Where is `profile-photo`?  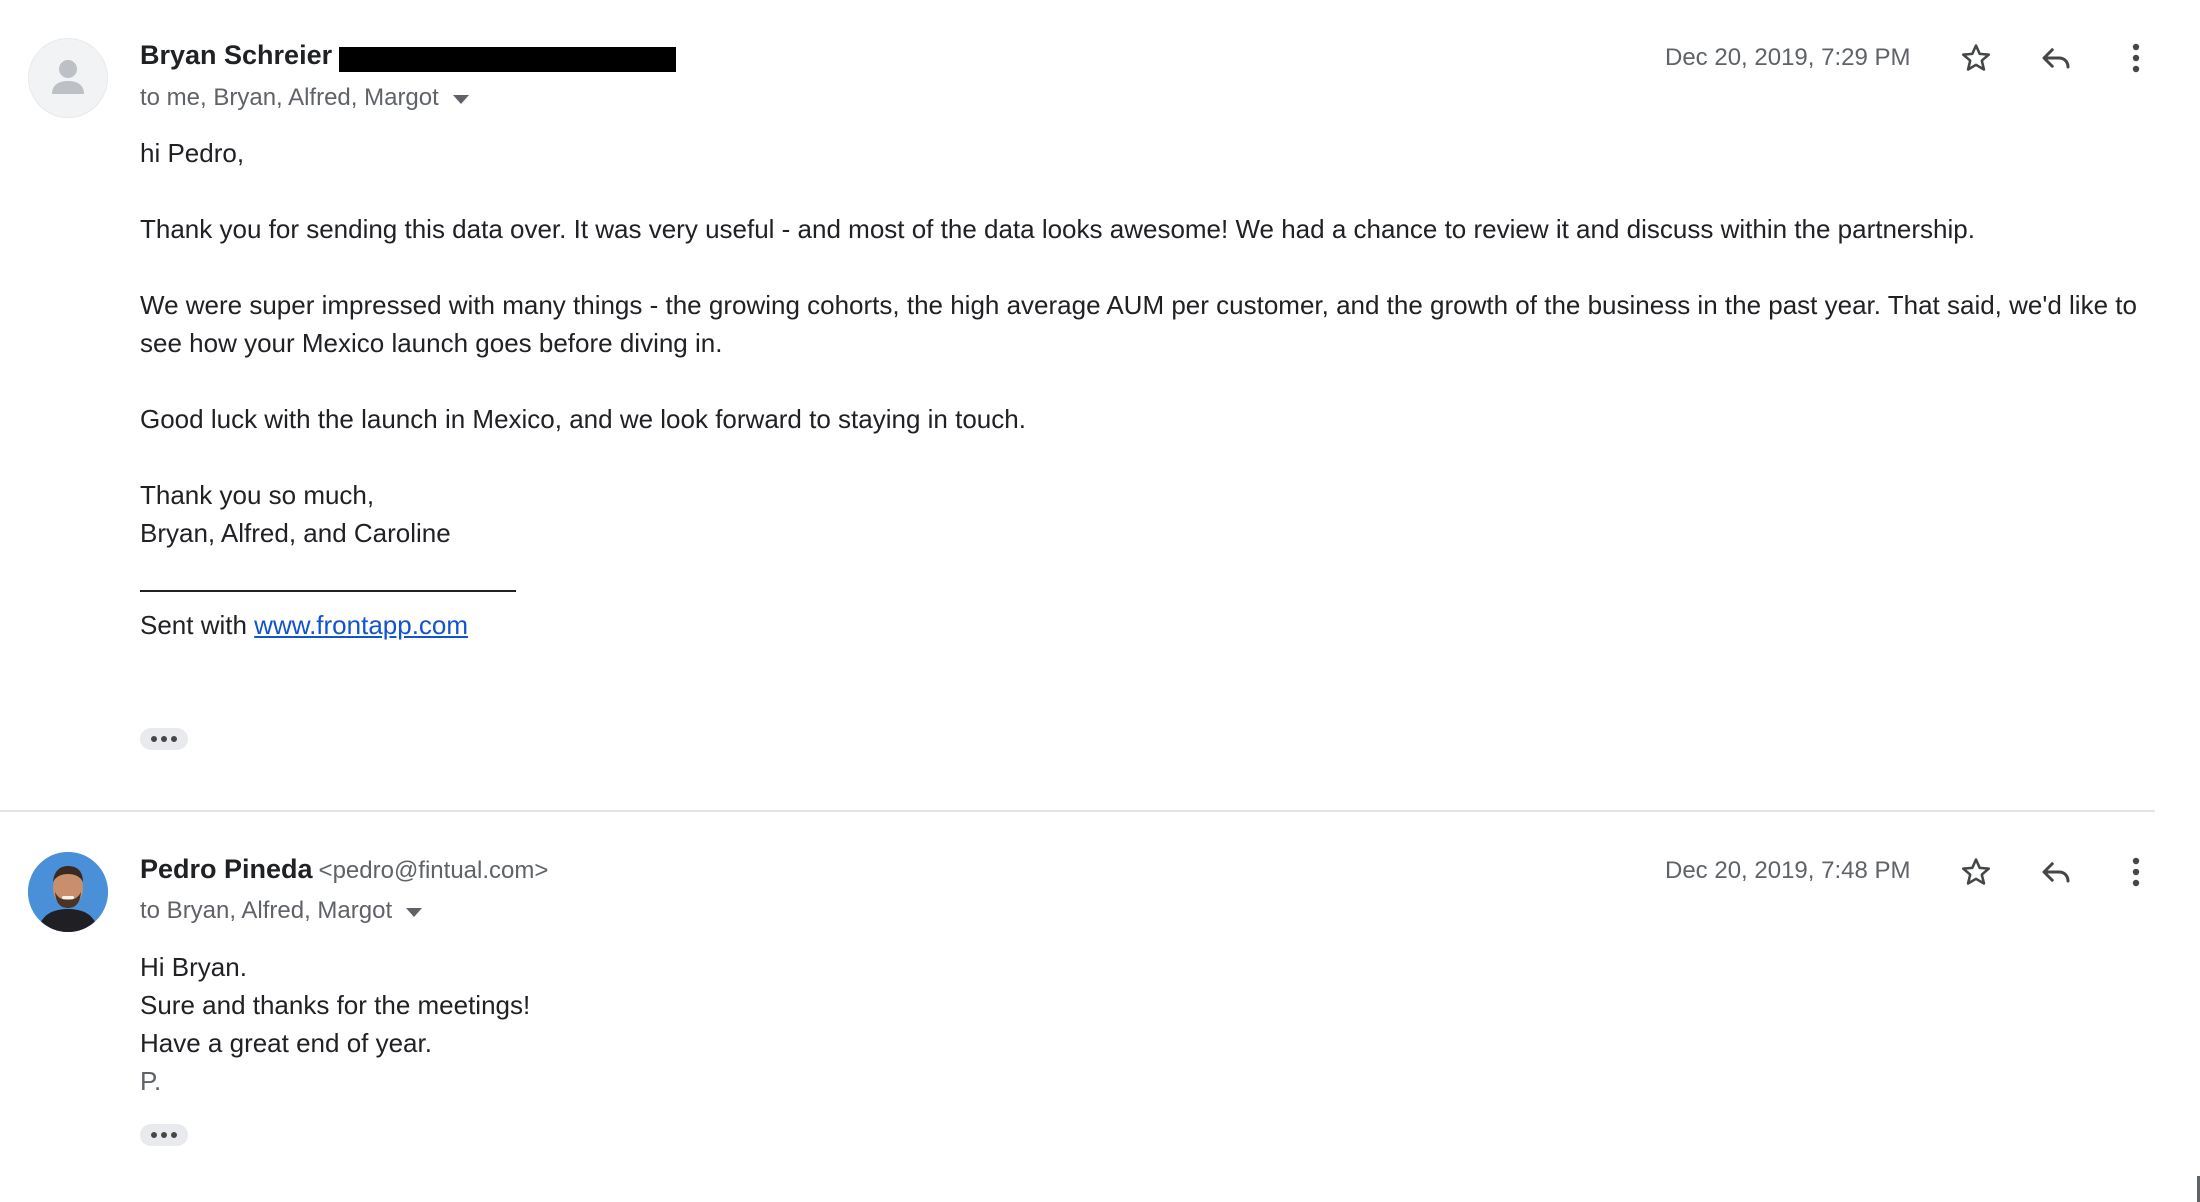 profile-photo is located at coordinates (68, 892).